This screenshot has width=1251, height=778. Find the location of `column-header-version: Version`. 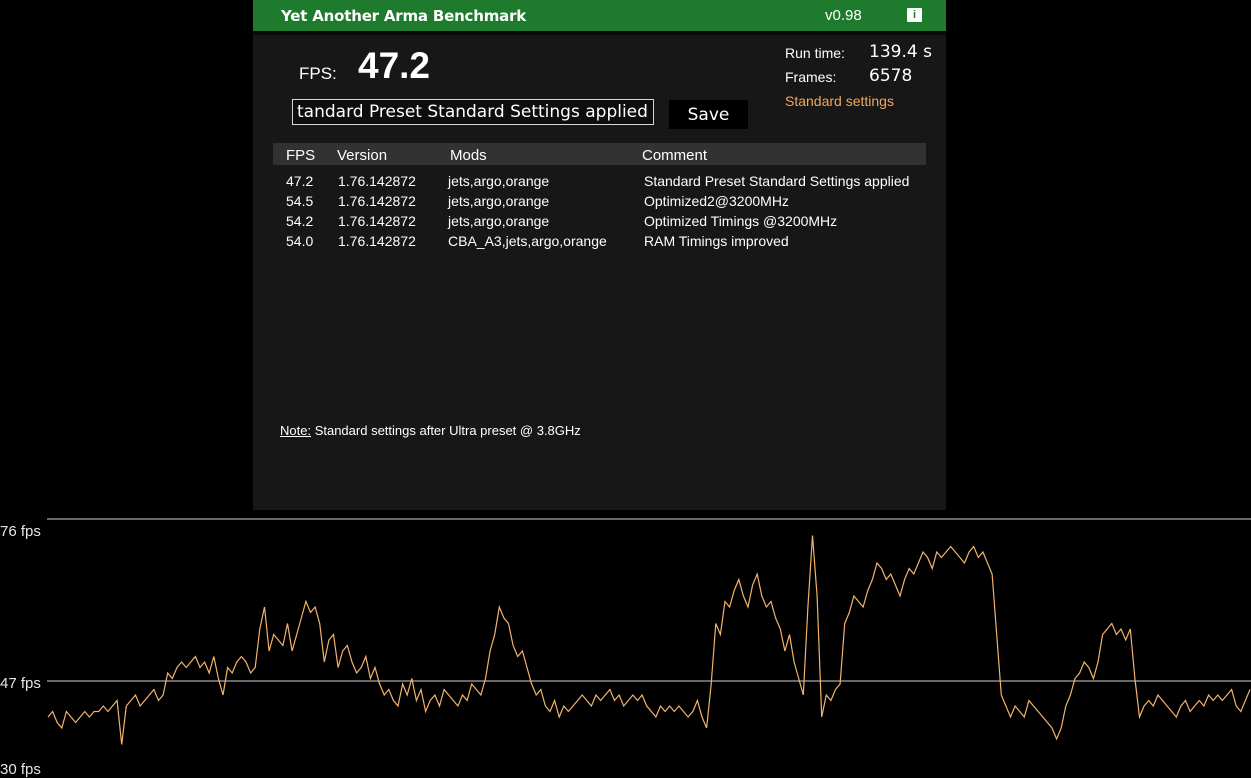

column-header-version: Version is located at coordinates (362, 155).